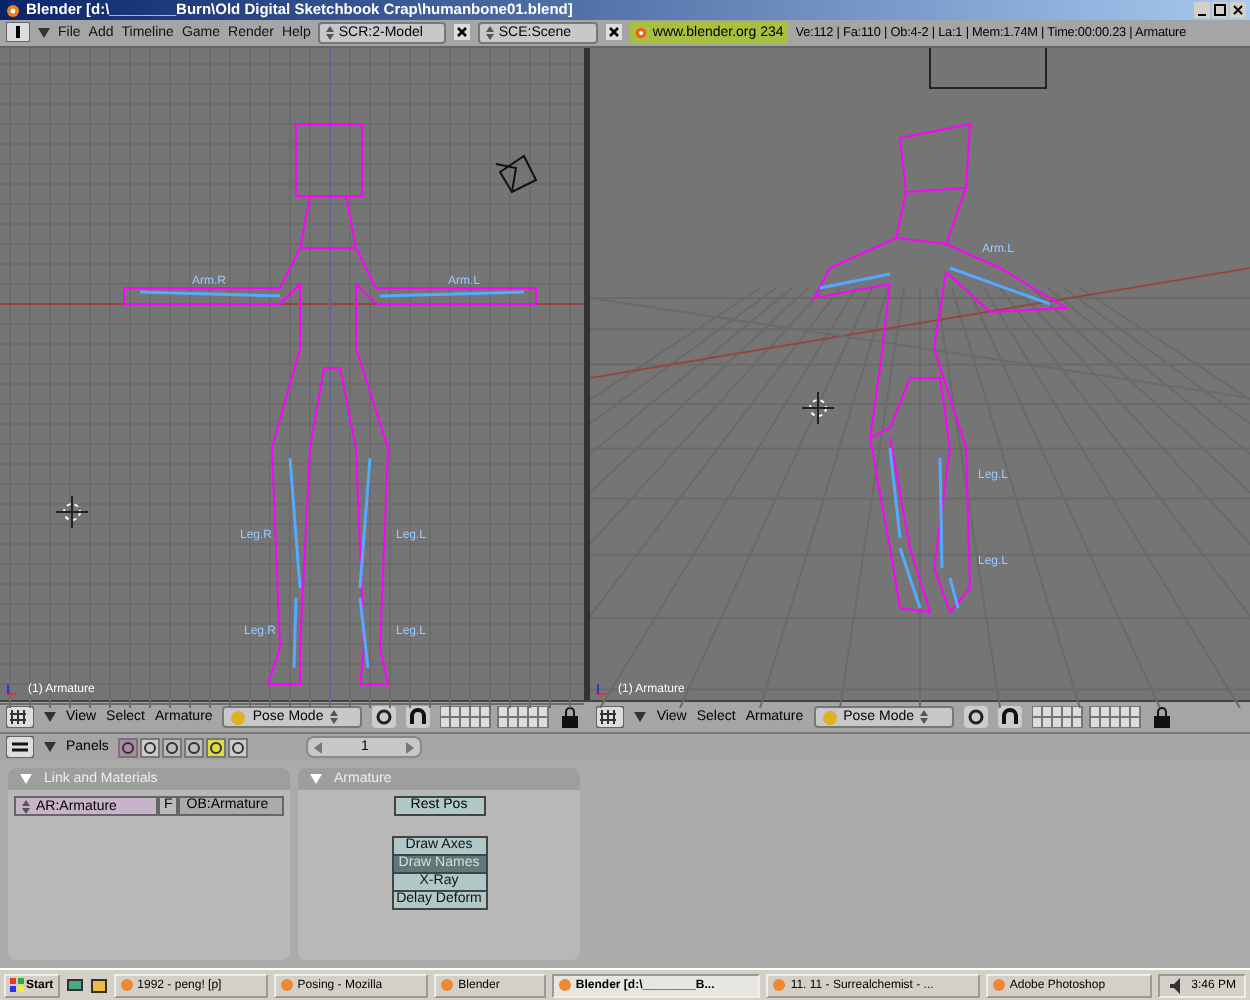 Image resolution: width=1250 pixels, height=1000 pixels. I want to click on speaker-icon, so click(1175, 985).